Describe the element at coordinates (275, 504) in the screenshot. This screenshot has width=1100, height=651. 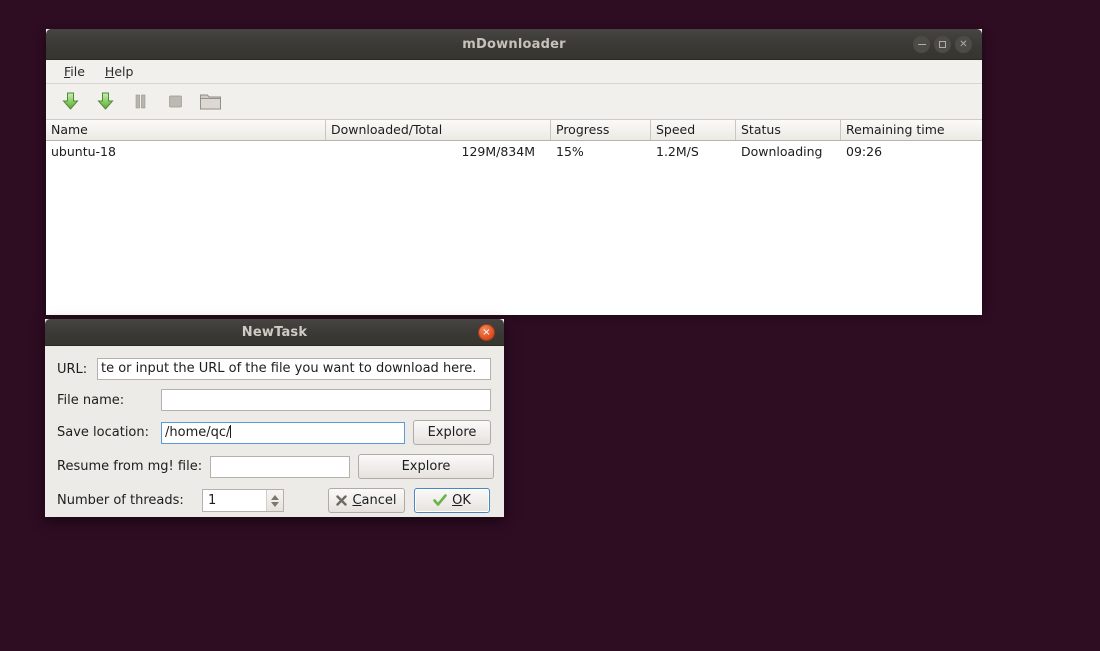
I see `chevron-down-icon` at that location.